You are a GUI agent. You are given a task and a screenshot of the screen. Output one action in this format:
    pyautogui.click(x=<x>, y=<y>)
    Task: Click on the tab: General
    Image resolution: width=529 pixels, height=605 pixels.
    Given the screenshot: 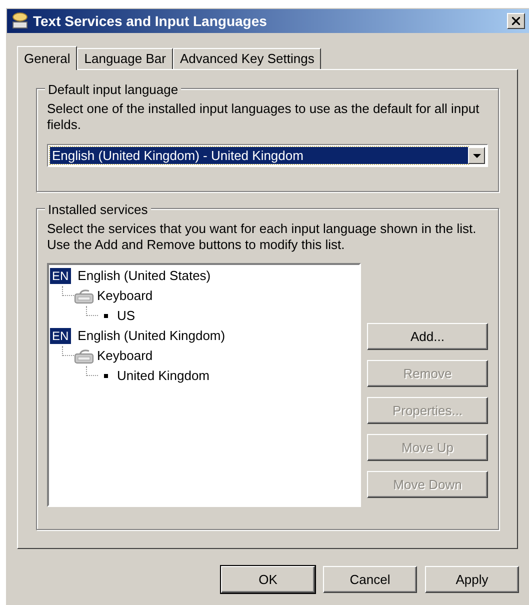 What is the action you would take?
    pyautogui.click(x=47, y=58)
    